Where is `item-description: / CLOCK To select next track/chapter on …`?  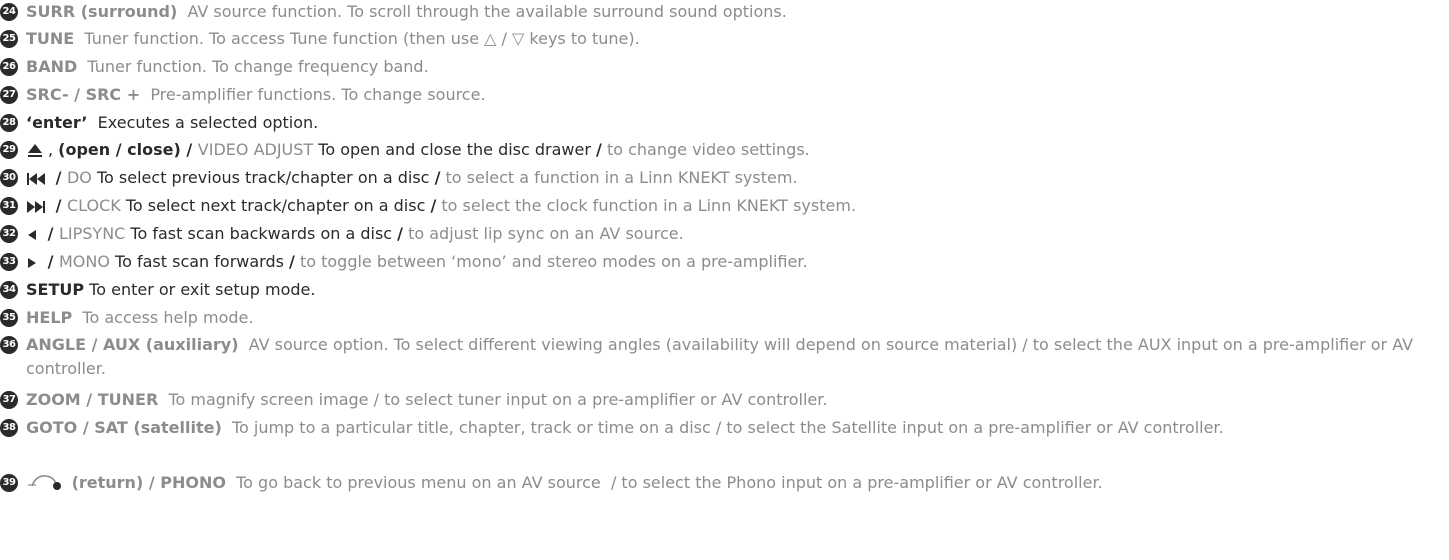
item-description: / CLOCK To select next track/chapter on … is located at coordinates (735, 207).